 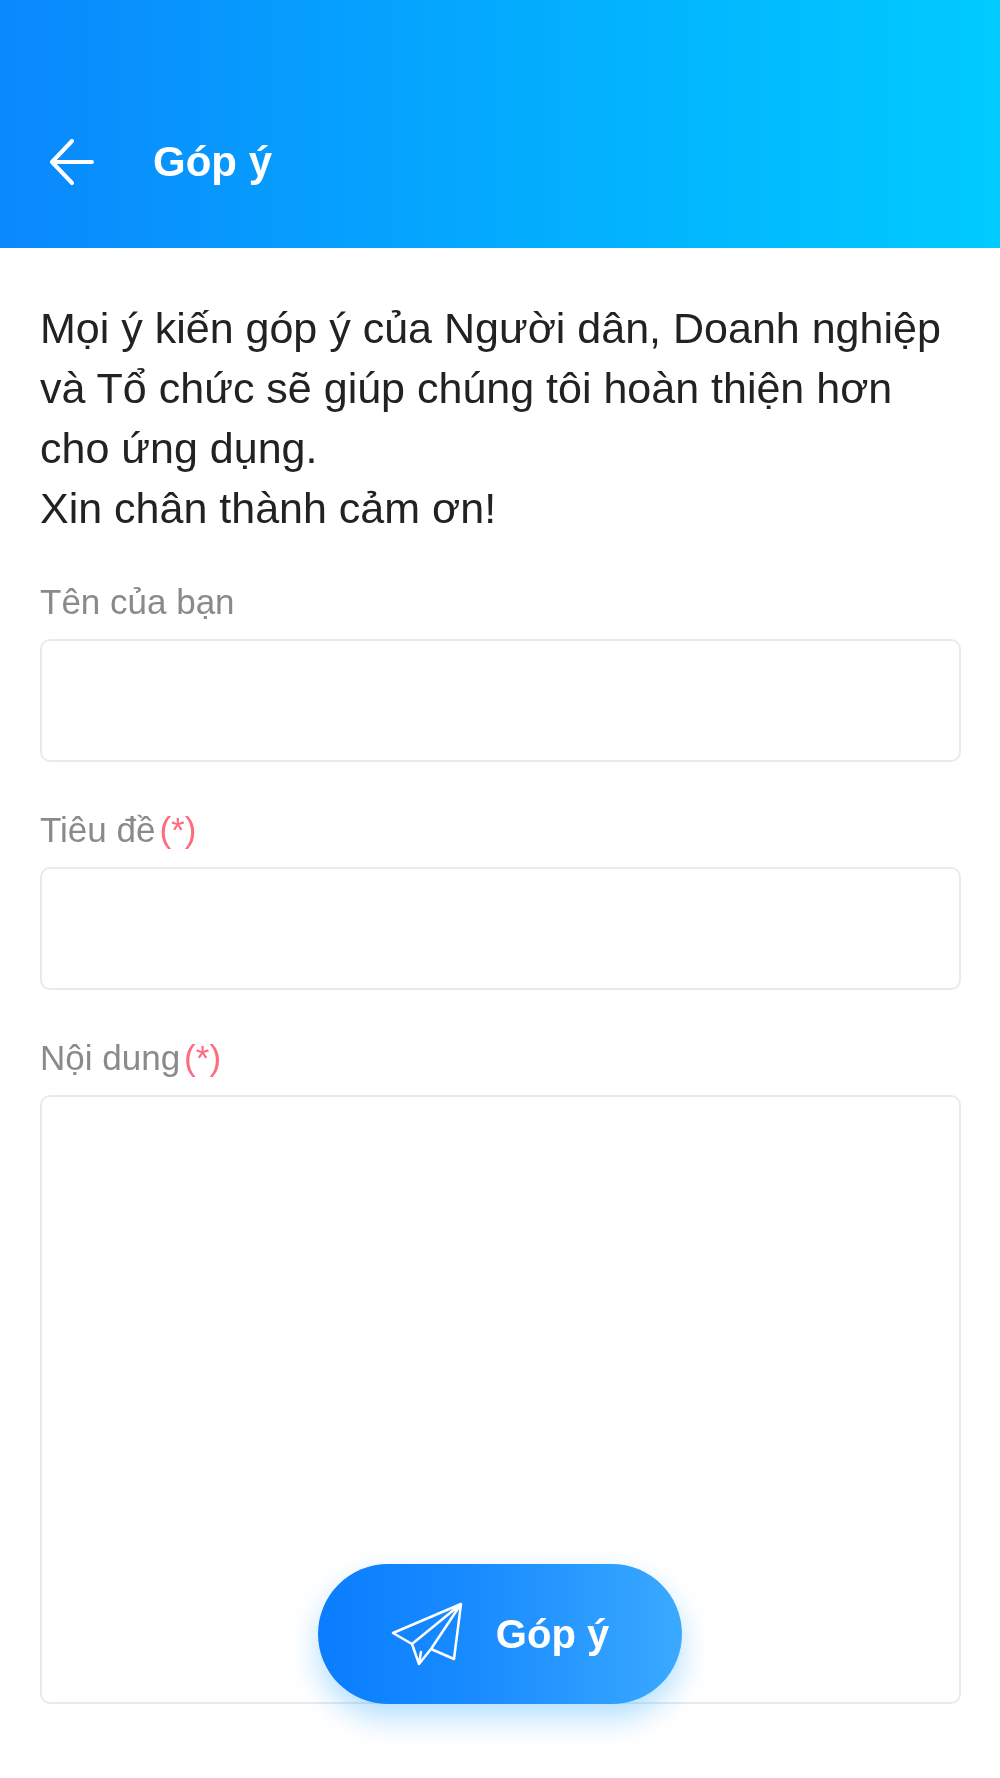 I want to click on back-arrow-icon, so click(x=72, y=162).